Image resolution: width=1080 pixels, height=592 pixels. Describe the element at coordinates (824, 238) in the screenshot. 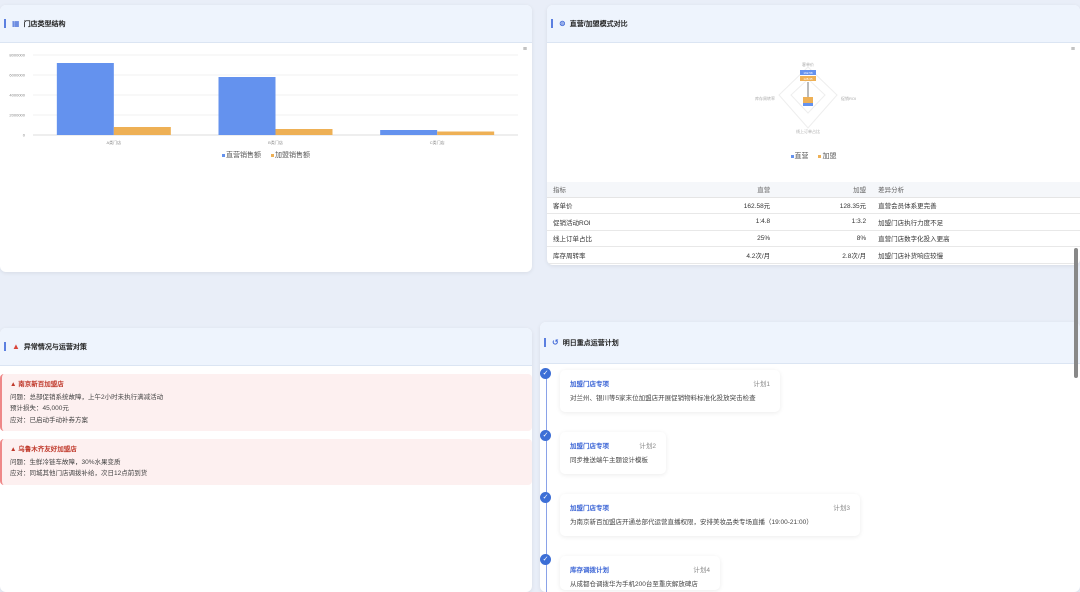

I see `table-cell: 8%` at that location.